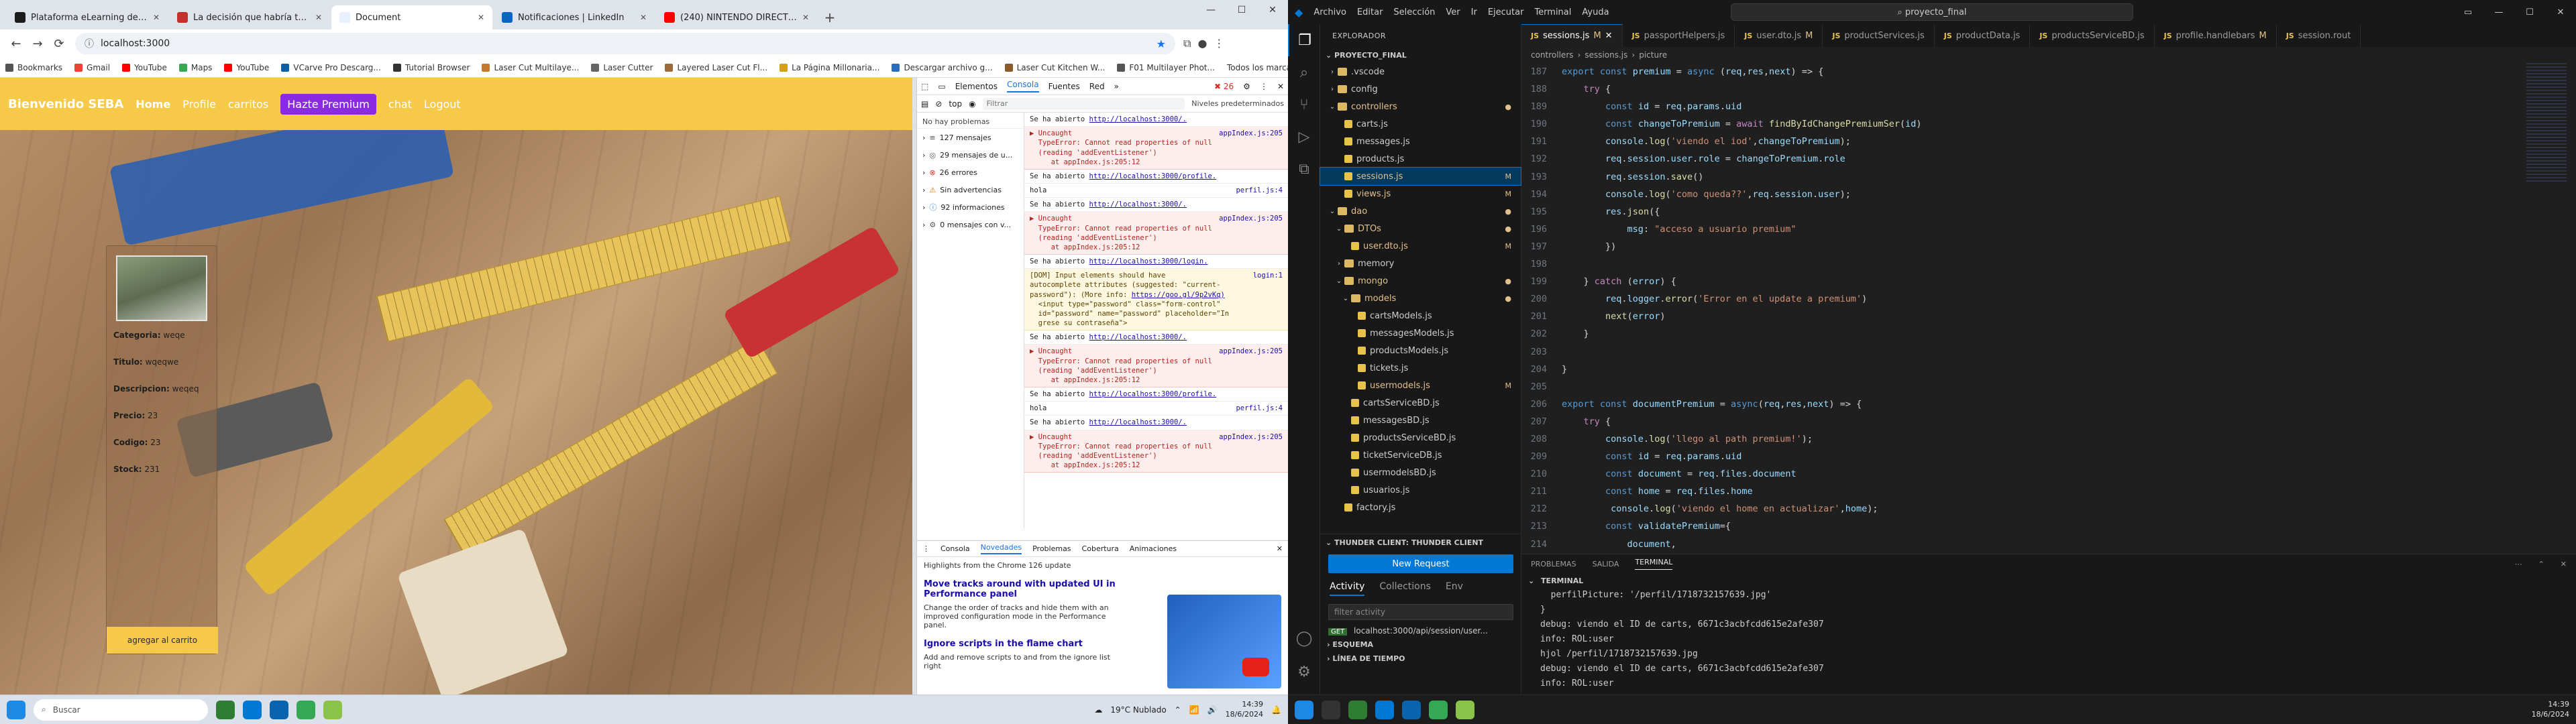  Describe the element at coordinates (1100, 548) in the screenshot. I see `drawer-tab-coverage: Cobertura` at that location.